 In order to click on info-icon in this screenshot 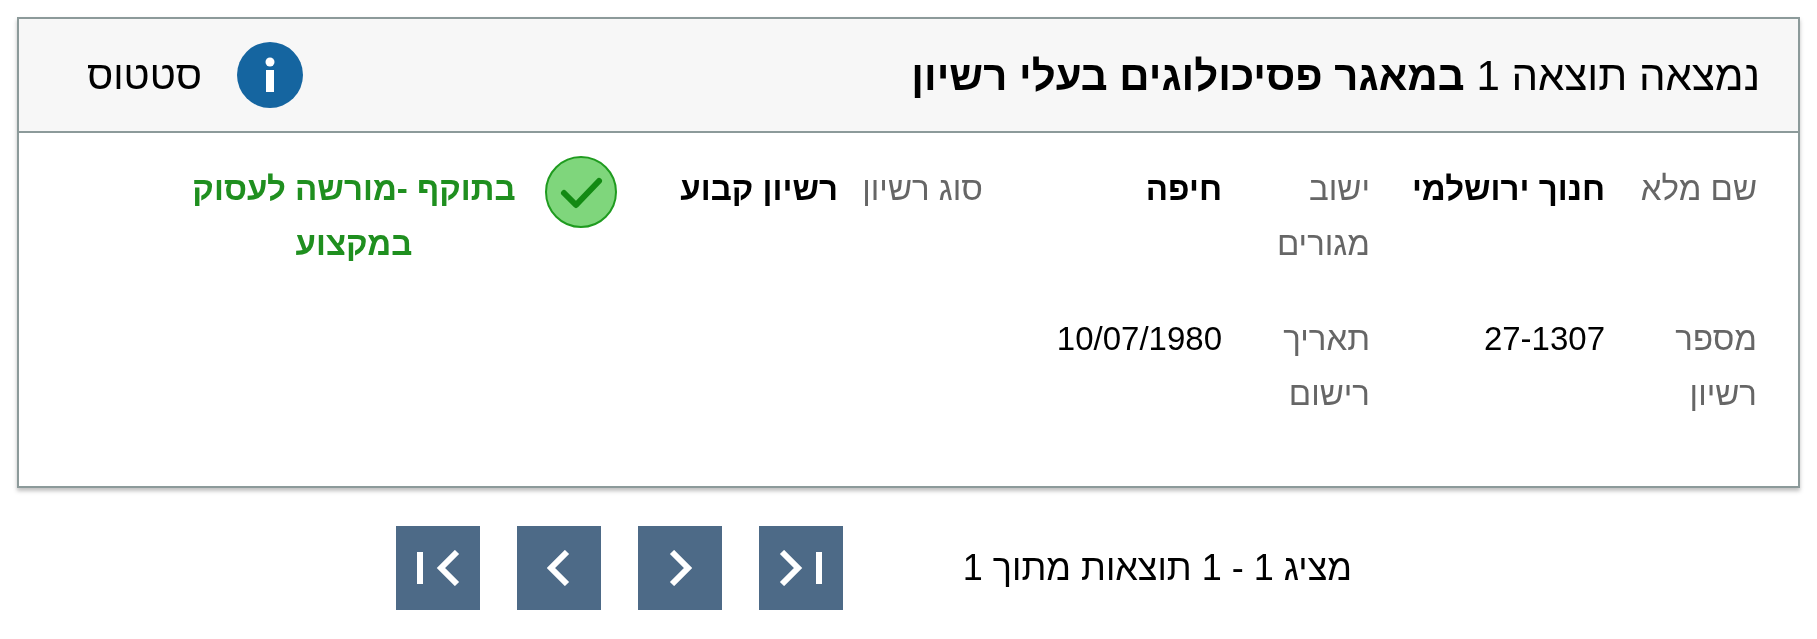, I will do `click(270, 75)`.